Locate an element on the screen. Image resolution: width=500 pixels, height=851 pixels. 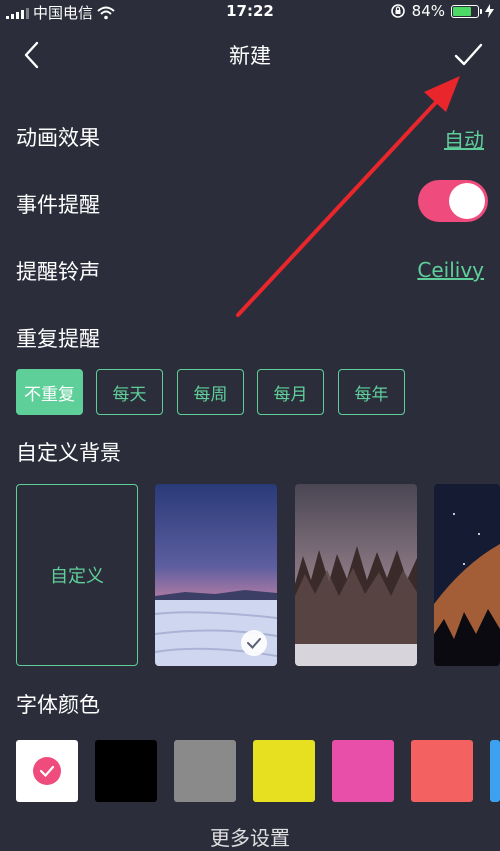
annotation-arrow is located at coordinates (348, 196).